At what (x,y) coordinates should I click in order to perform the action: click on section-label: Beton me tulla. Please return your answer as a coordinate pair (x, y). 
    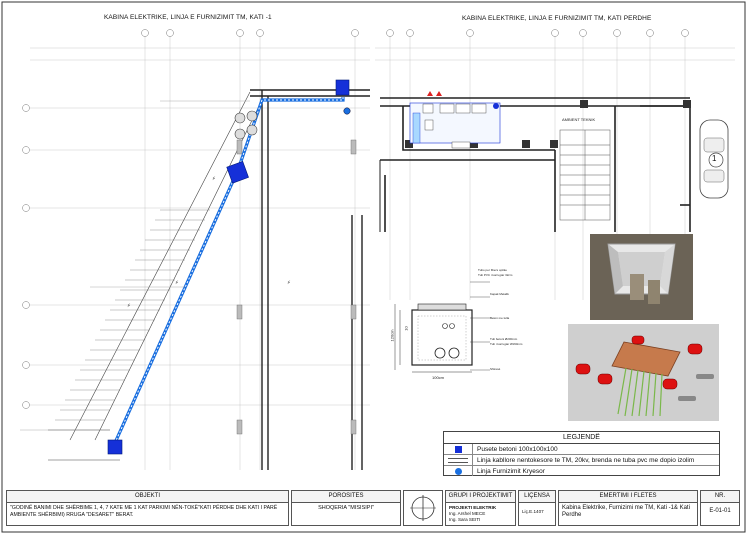
    Looking at the image, I should click on (500, 318).